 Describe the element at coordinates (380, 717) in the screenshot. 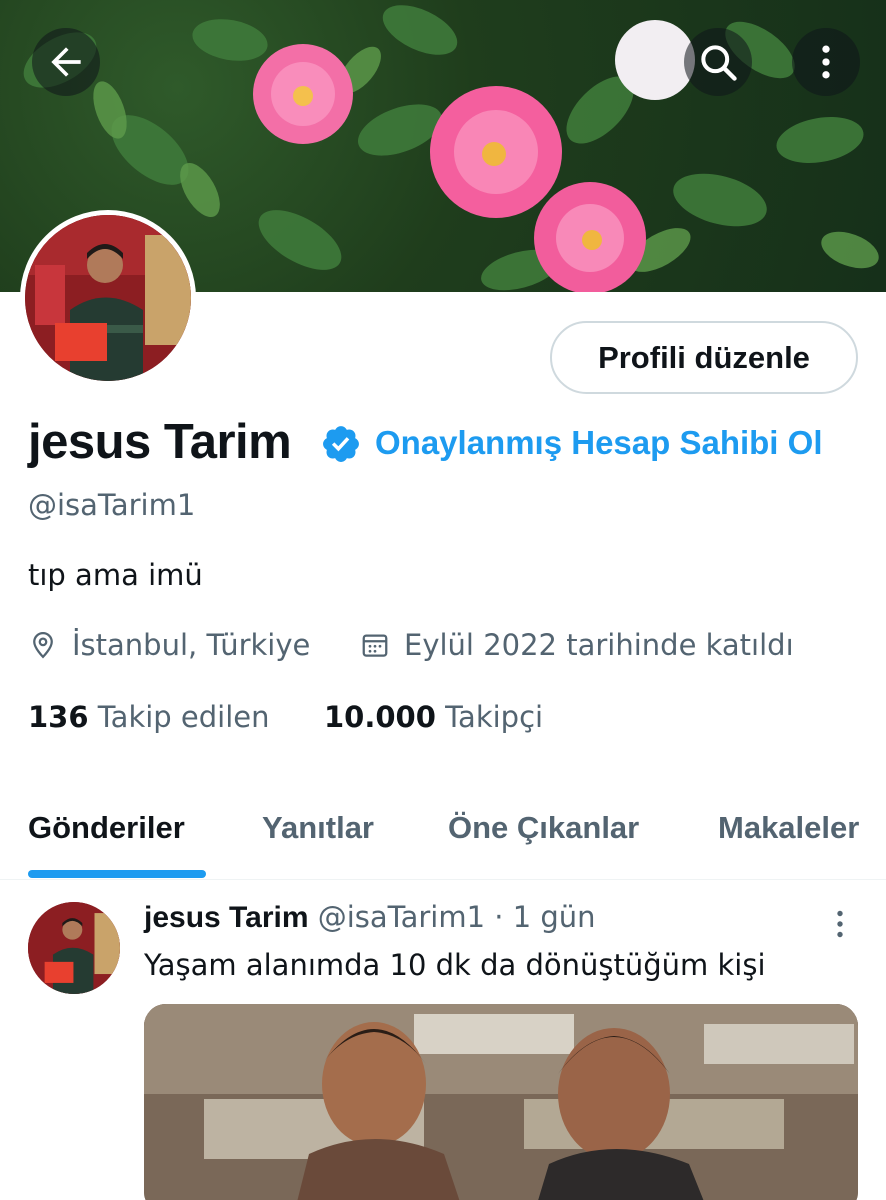

I see `followers-count: 10.000` at that location.